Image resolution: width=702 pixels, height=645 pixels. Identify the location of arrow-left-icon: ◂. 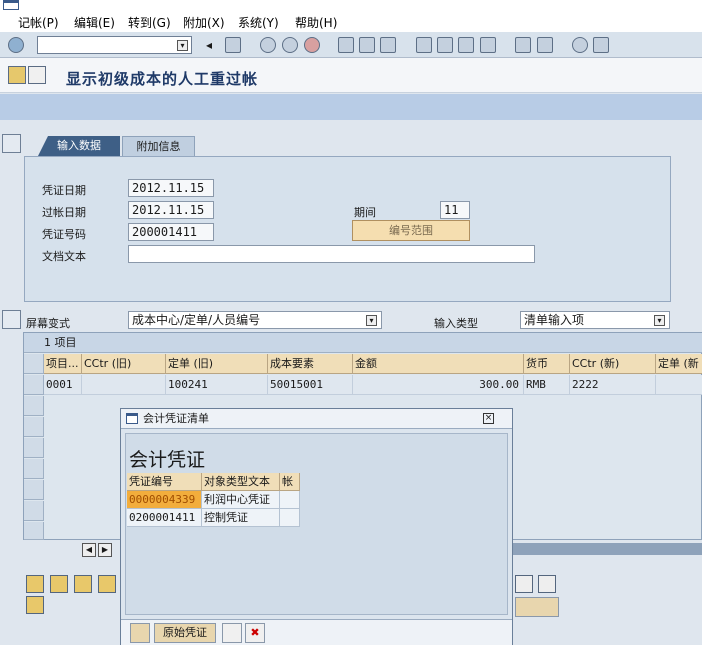
(214, 45).